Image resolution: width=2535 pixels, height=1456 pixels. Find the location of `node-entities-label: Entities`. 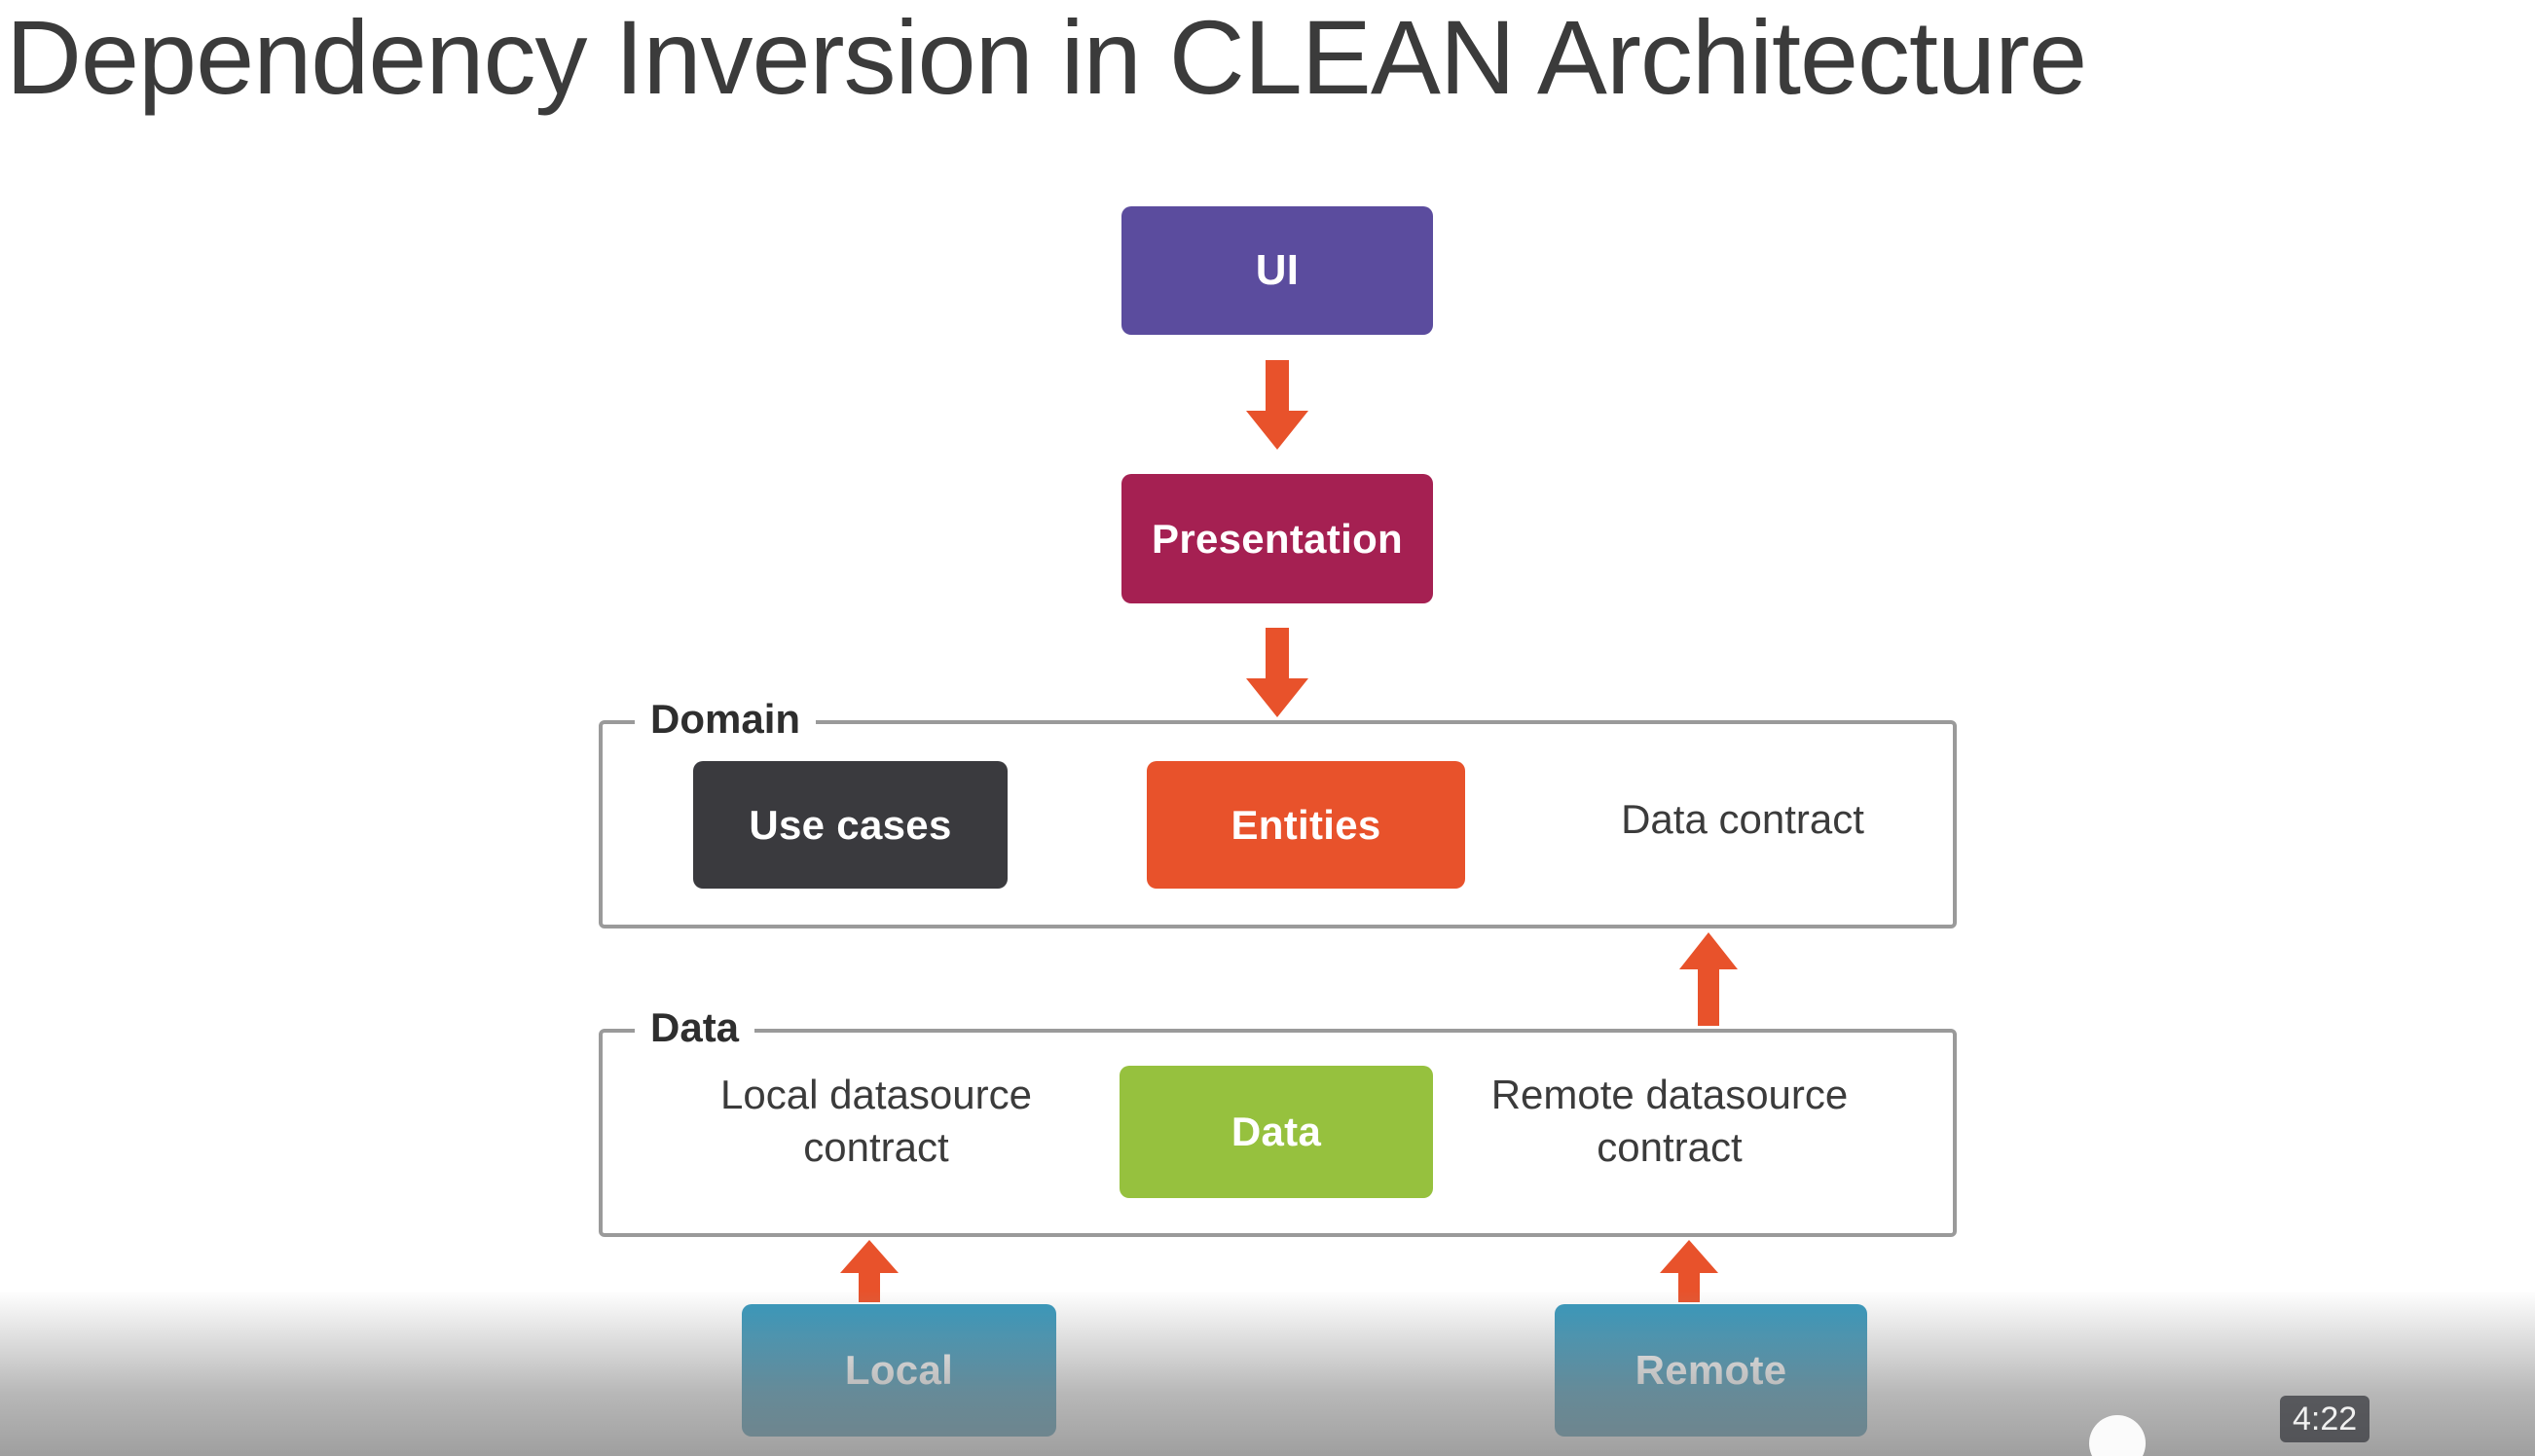

node-entities-label: Entities is located at coordinates (1306, 824).